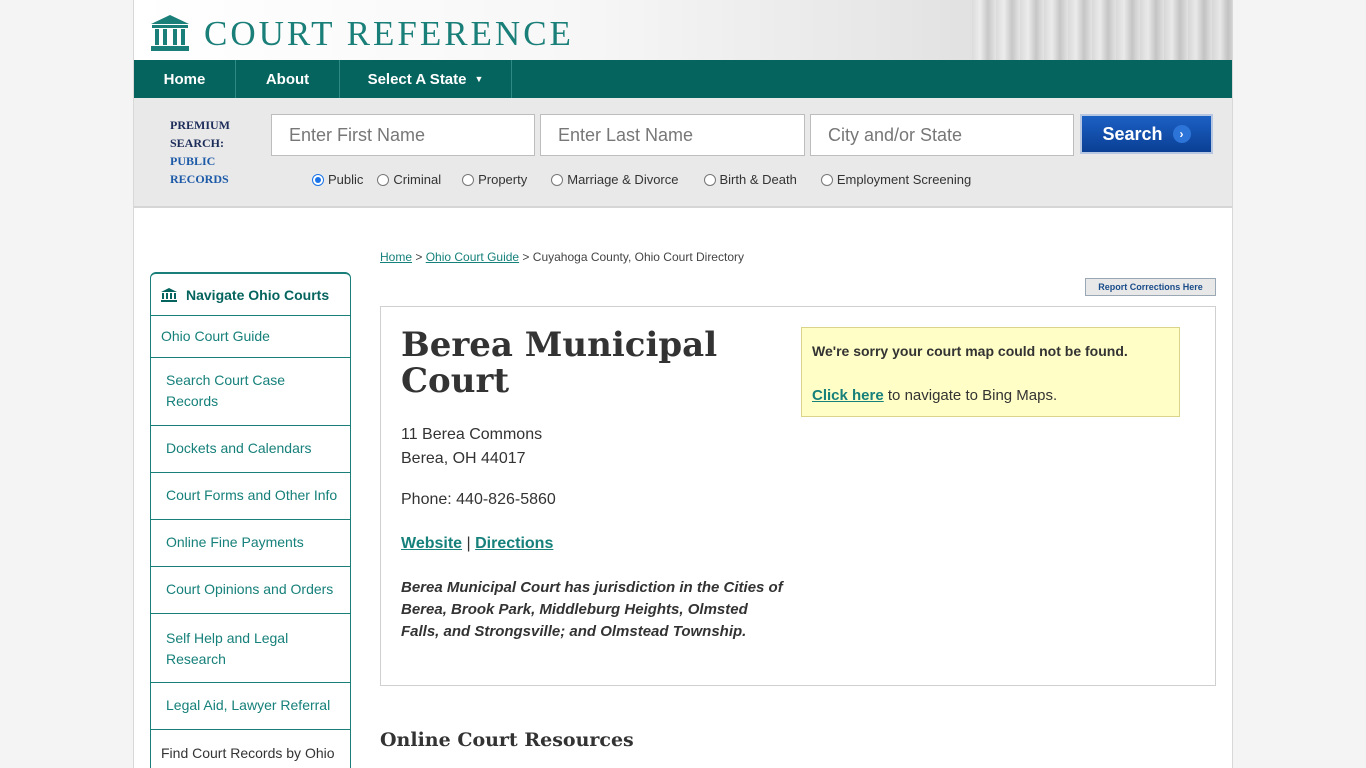 This screenshot has width=1366, height=768. Describe the element at coordinates (623, 179) in the screenshot. I see `radio-marriage-divorce-label: Marriage & Divorce` at that location.